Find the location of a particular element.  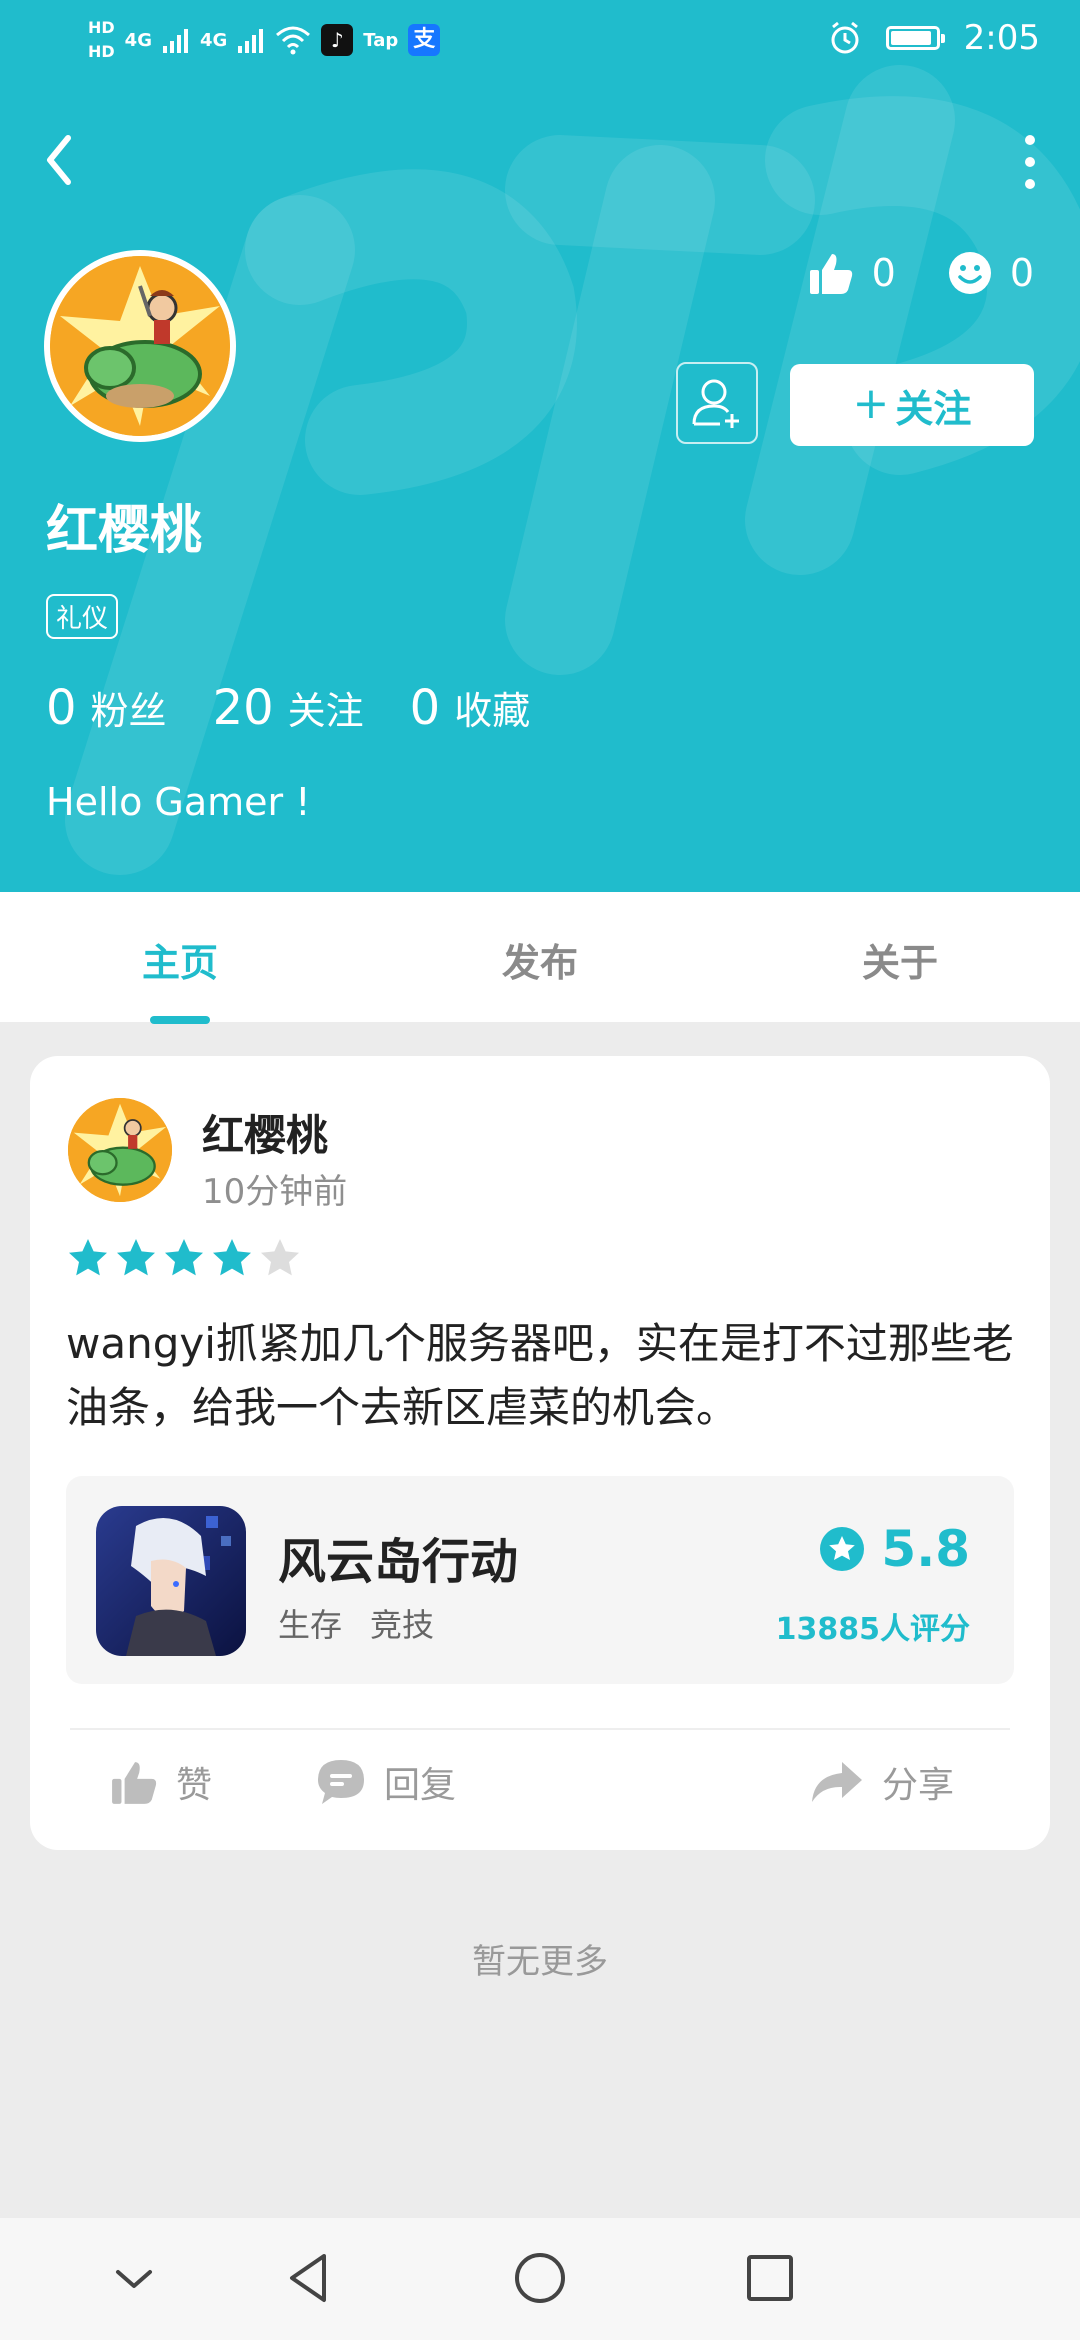

stat-following: 20 关注 is located at coordinates (288, 708).